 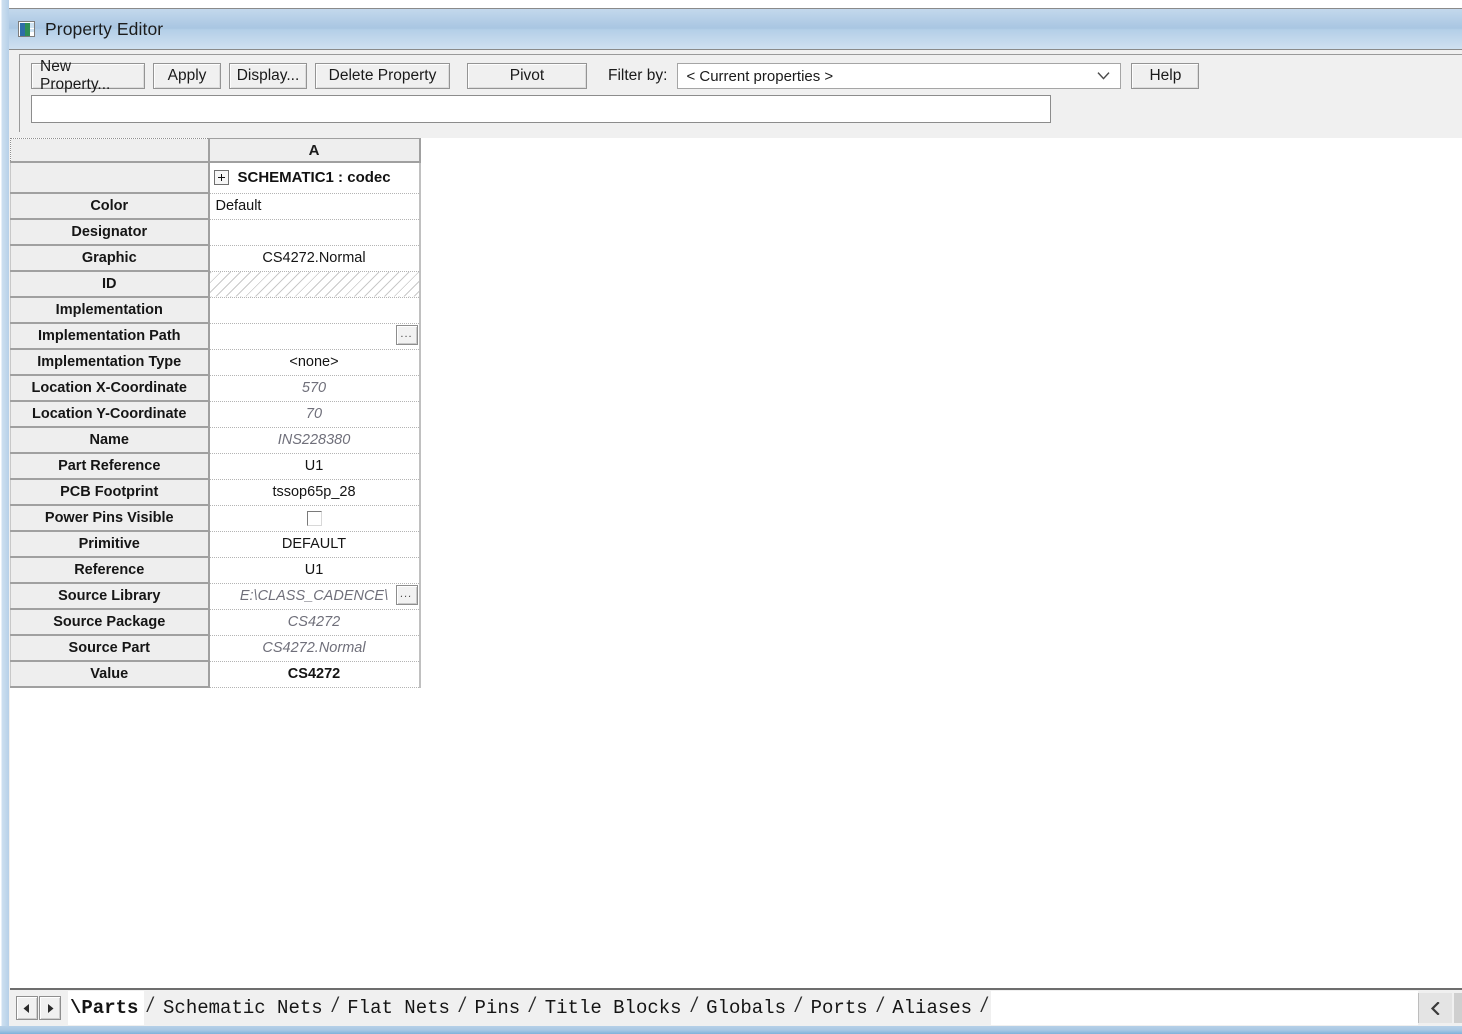 What do you see at coordinates (1103, 76) in the screenshot?
I see `chevron-down-icon` at bounding box center [1103, 76].